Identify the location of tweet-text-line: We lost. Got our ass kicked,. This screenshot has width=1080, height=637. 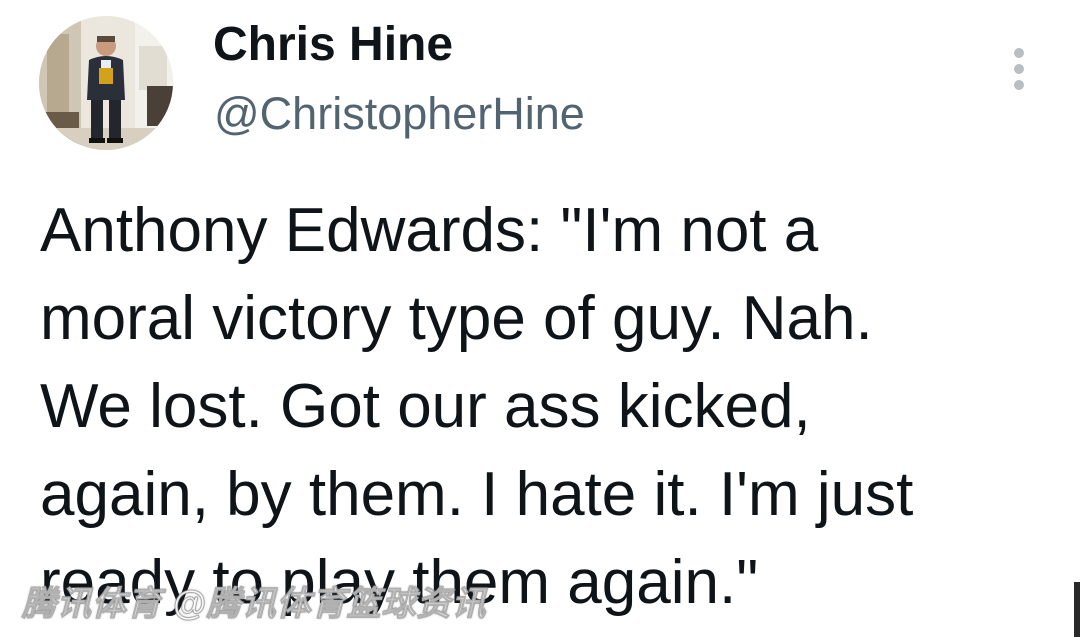
(425, 406).